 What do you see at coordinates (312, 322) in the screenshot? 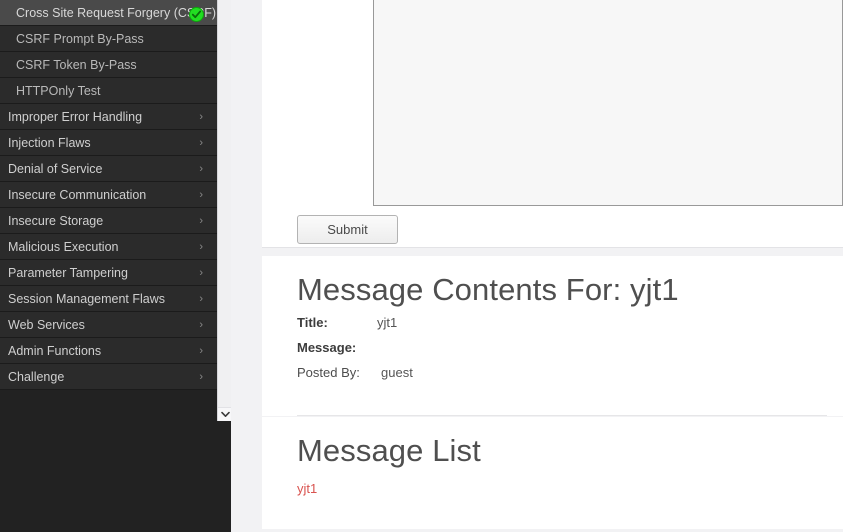
I see `title-label: Title:` at bounding box center [312, 322].